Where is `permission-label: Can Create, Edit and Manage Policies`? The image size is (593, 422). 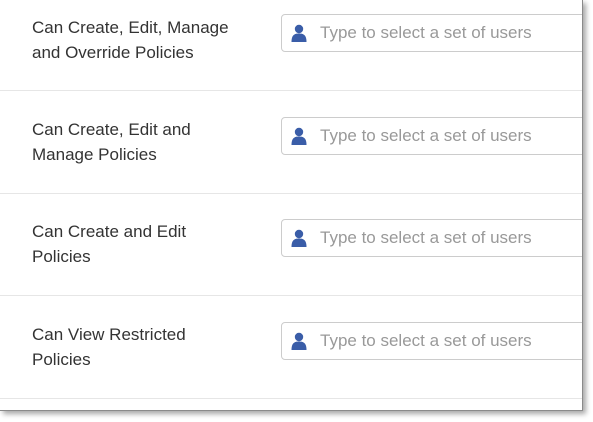
permission-label: Can Create, Edit and Manage Policies is located at coordinates (111, 142).